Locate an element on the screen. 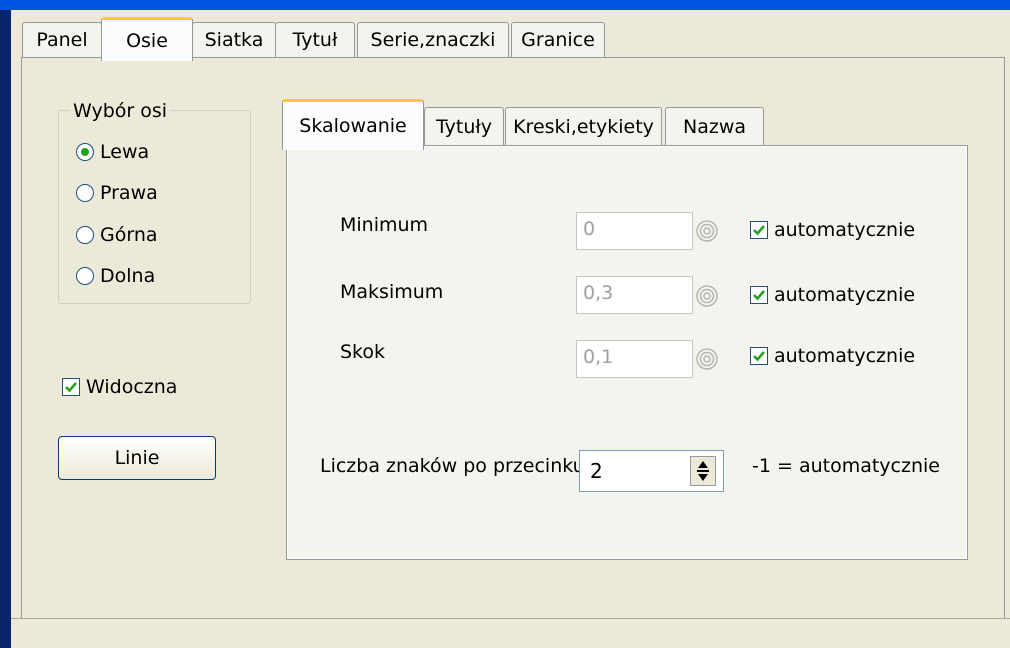 The width and height of the screenshot is (1010, 648). step-input: 0,1 is located at coordinates (634, 359).